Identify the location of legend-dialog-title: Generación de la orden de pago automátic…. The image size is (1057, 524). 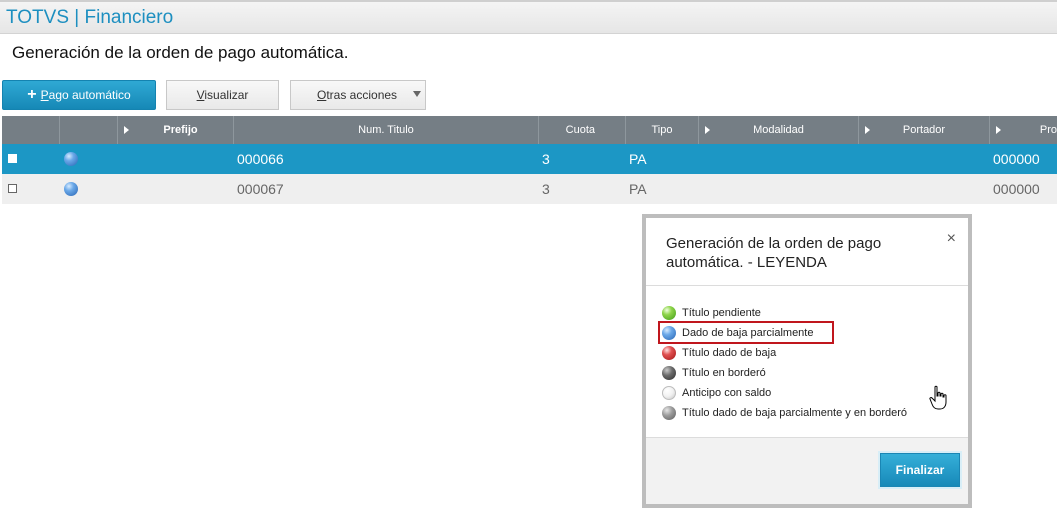
(774, 253).